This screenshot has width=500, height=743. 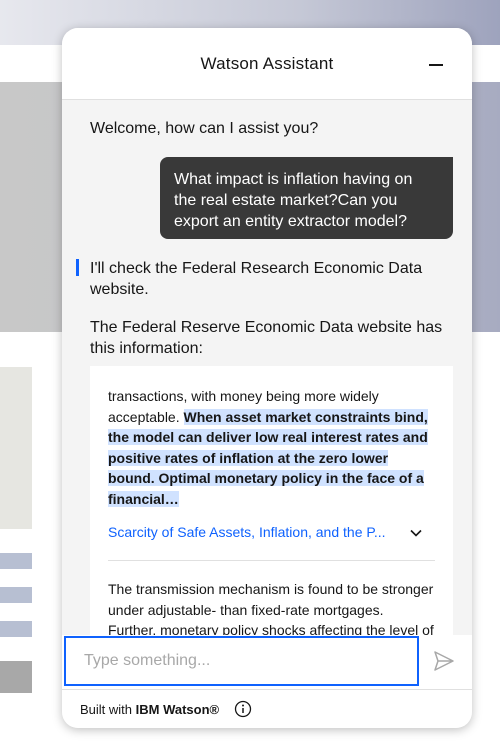 I want to click on chat-title: Watson Assistant, so click(x=267, y=63).